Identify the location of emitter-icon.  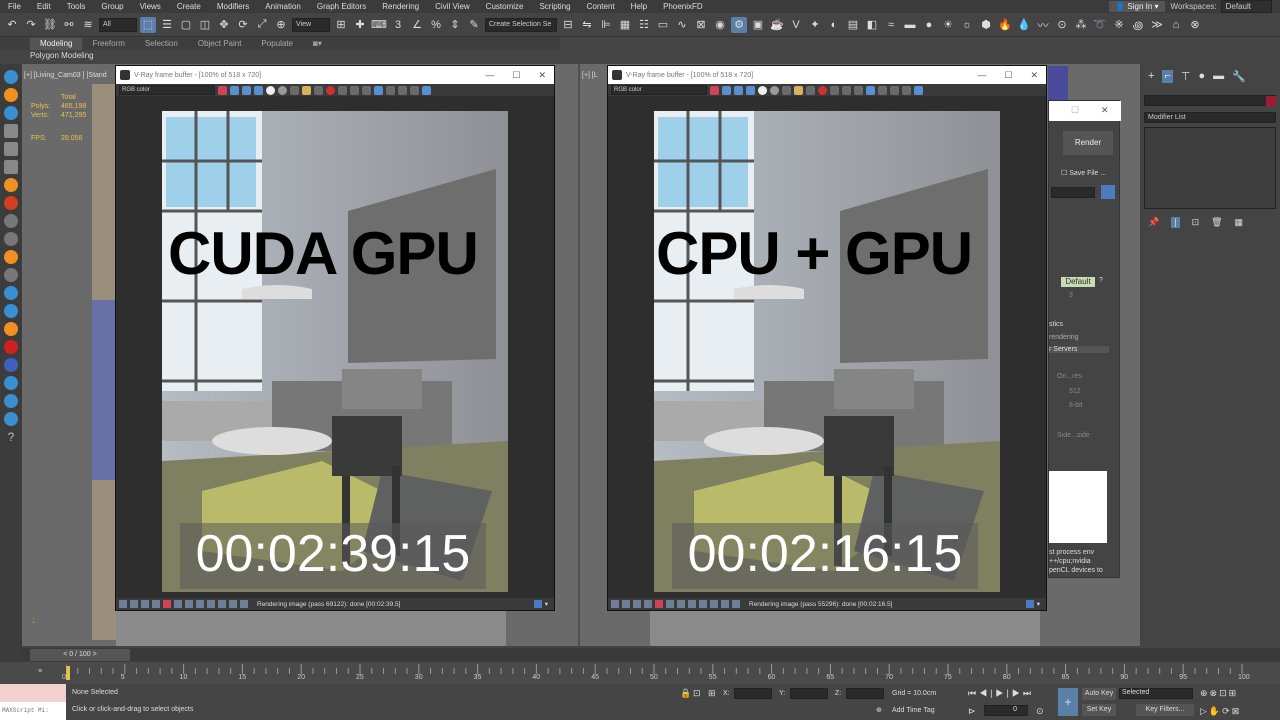
(11, 257).